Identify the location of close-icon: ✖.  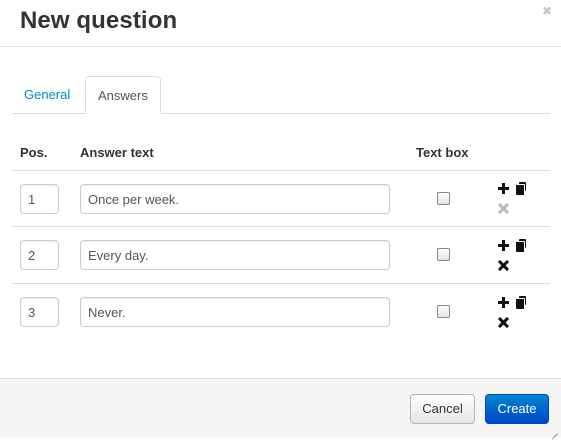
(547, 11).